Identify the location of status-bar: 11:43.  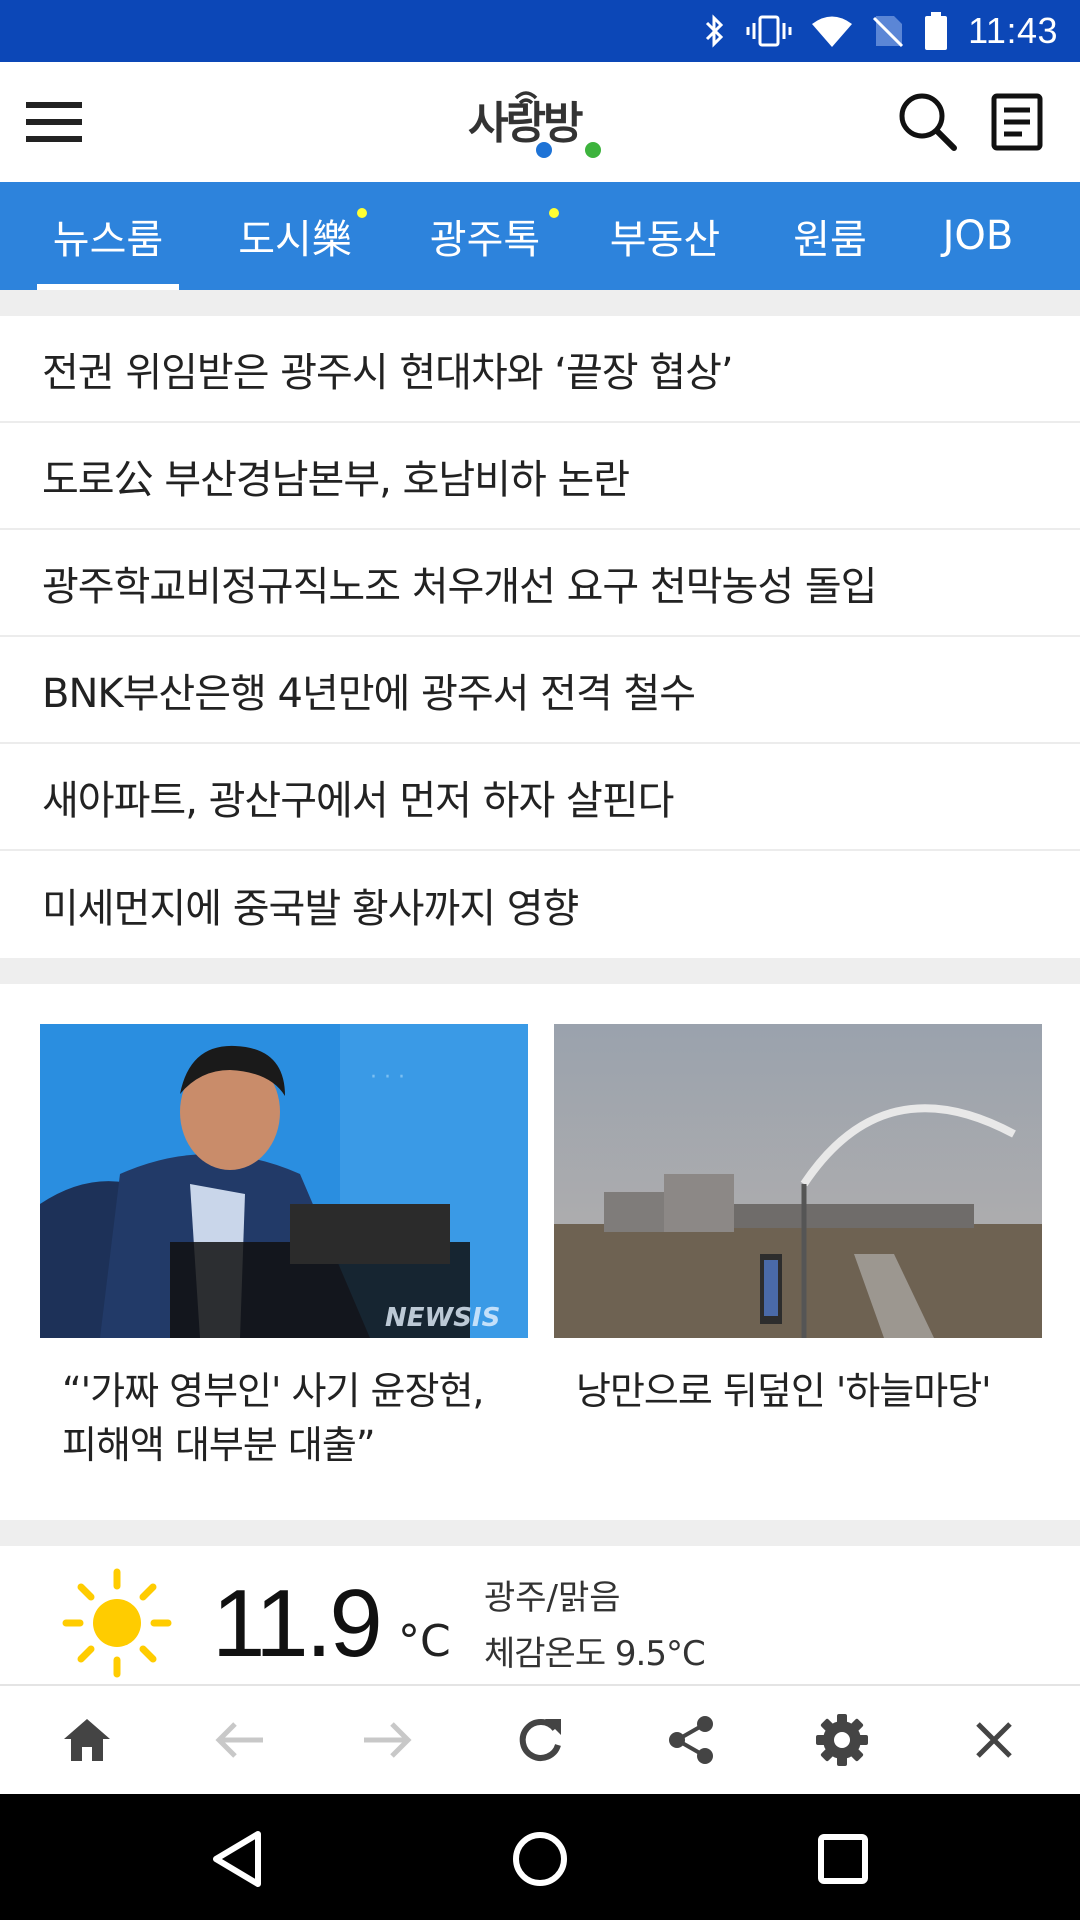
(540, 31).